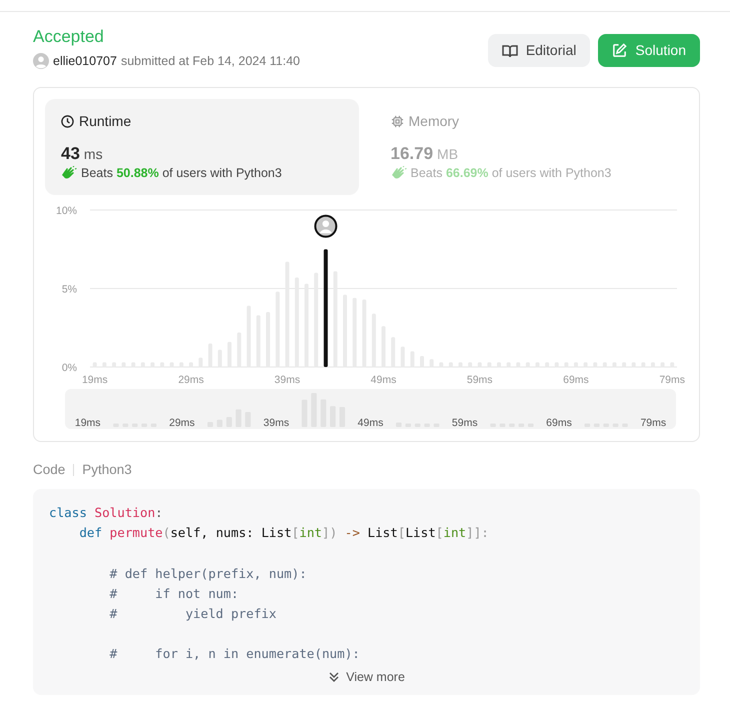 This screenshot has height=720, width=730. What do you see at coordinates (49, 469) in the screenshot?
I see `code-label: Code` at bounding box center [49, 469].